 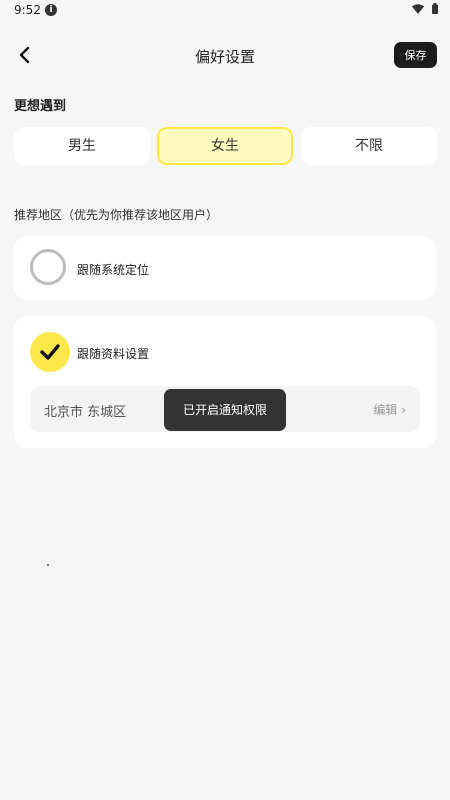 I want to click on save-button: 保存, so click(x=415, y=55).